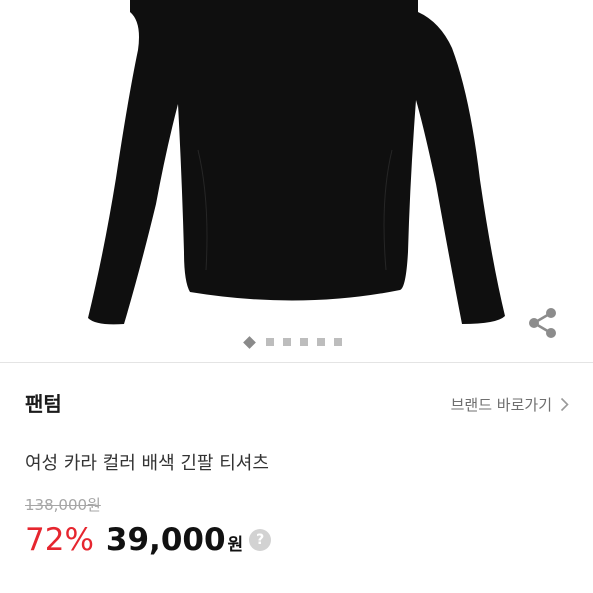  What do you see at coordinates (235, 545) in the screenshot?
I see `currency-unit: 원` at bounding box center [235, 545].